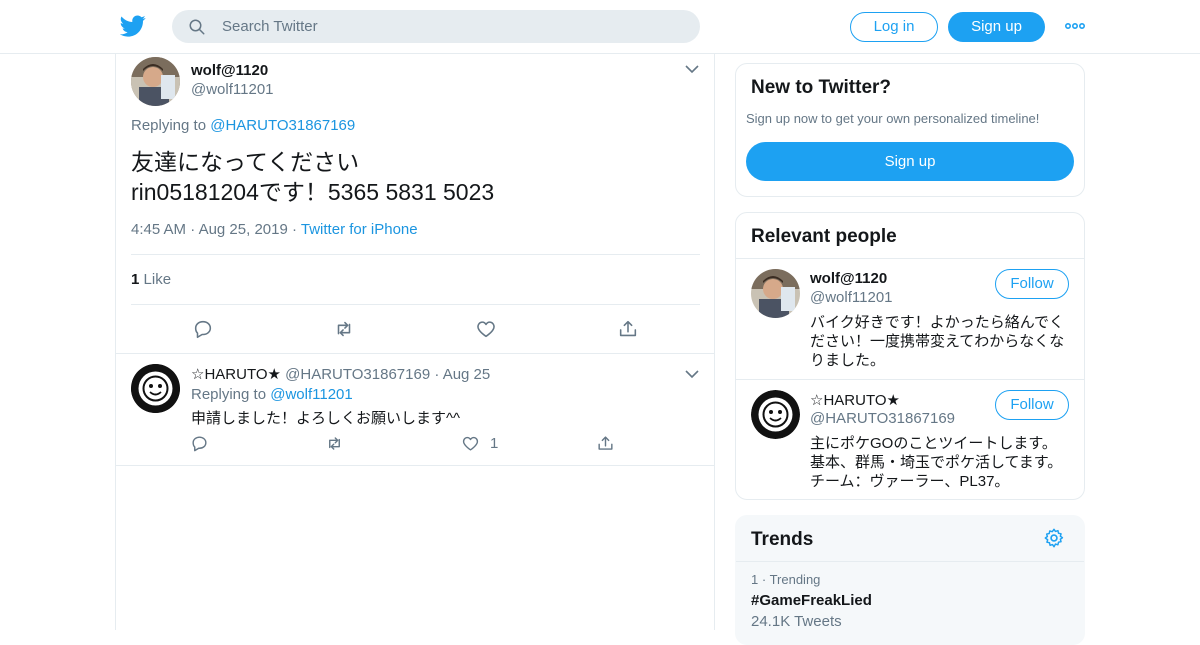 Image resolution: width=1200 pixels, height=645 pixels. What do you see at coordinates (133, 26) in the screenshot?
I see `twitter-bird-icon` at bounding box center [133, 26].